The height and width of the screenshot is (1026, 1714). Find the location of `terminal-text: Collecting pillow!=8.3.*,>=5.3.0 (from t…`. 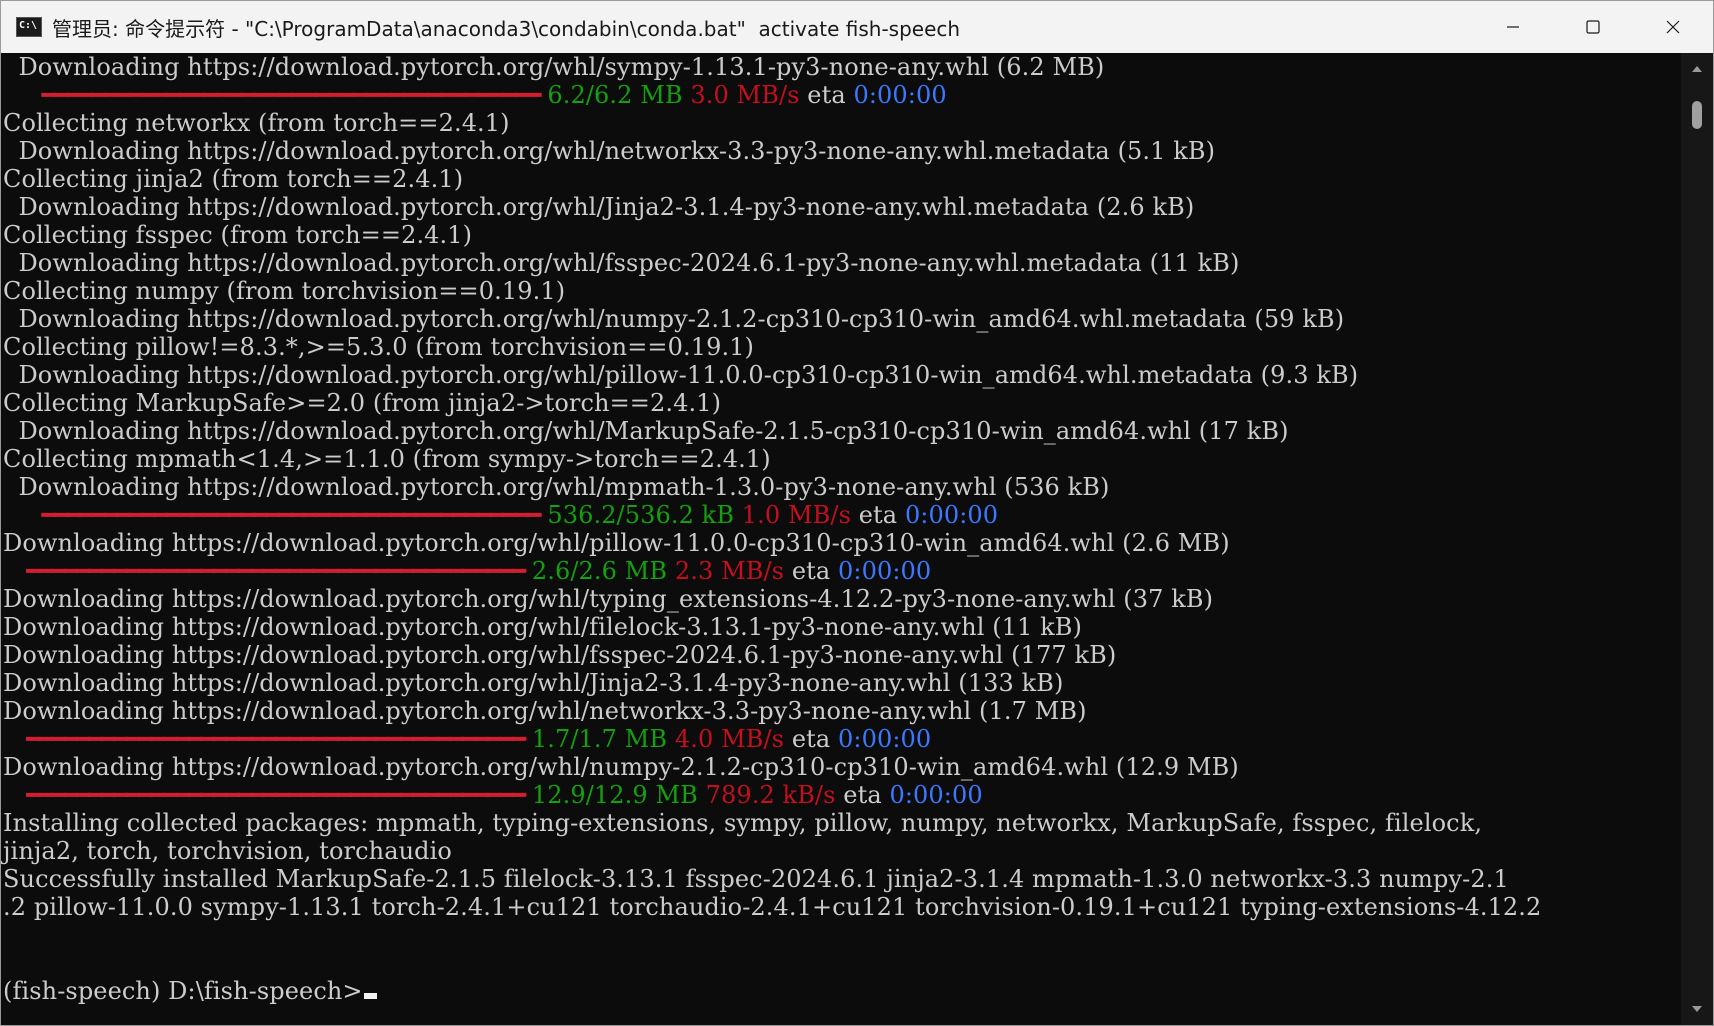

terminal-text: Collecting pillow!=8.3.*,>=5.3.0 (from t… is located at coordinates (379, 347).